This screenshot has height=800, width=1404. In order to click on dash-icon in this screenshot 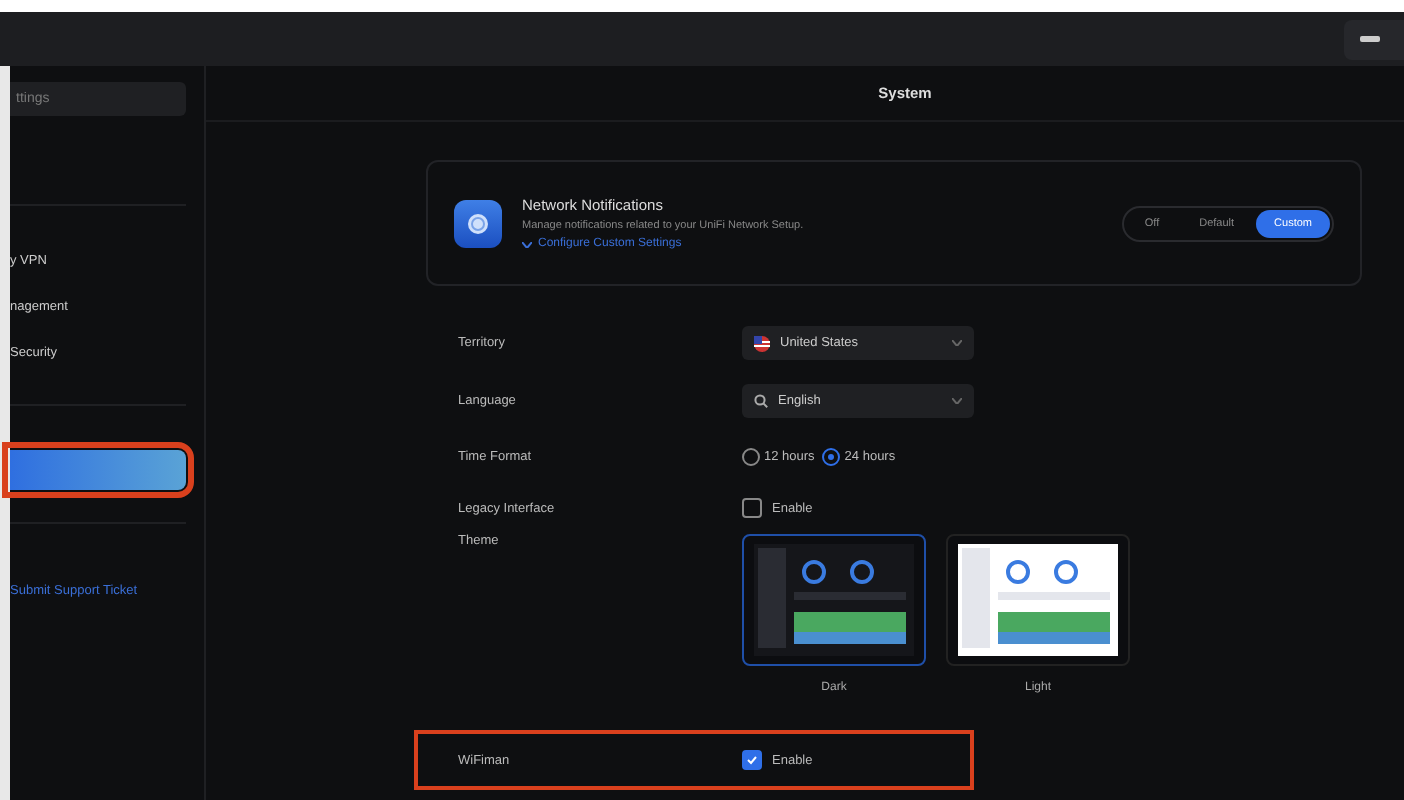, I will do `click(1370, 39)`.